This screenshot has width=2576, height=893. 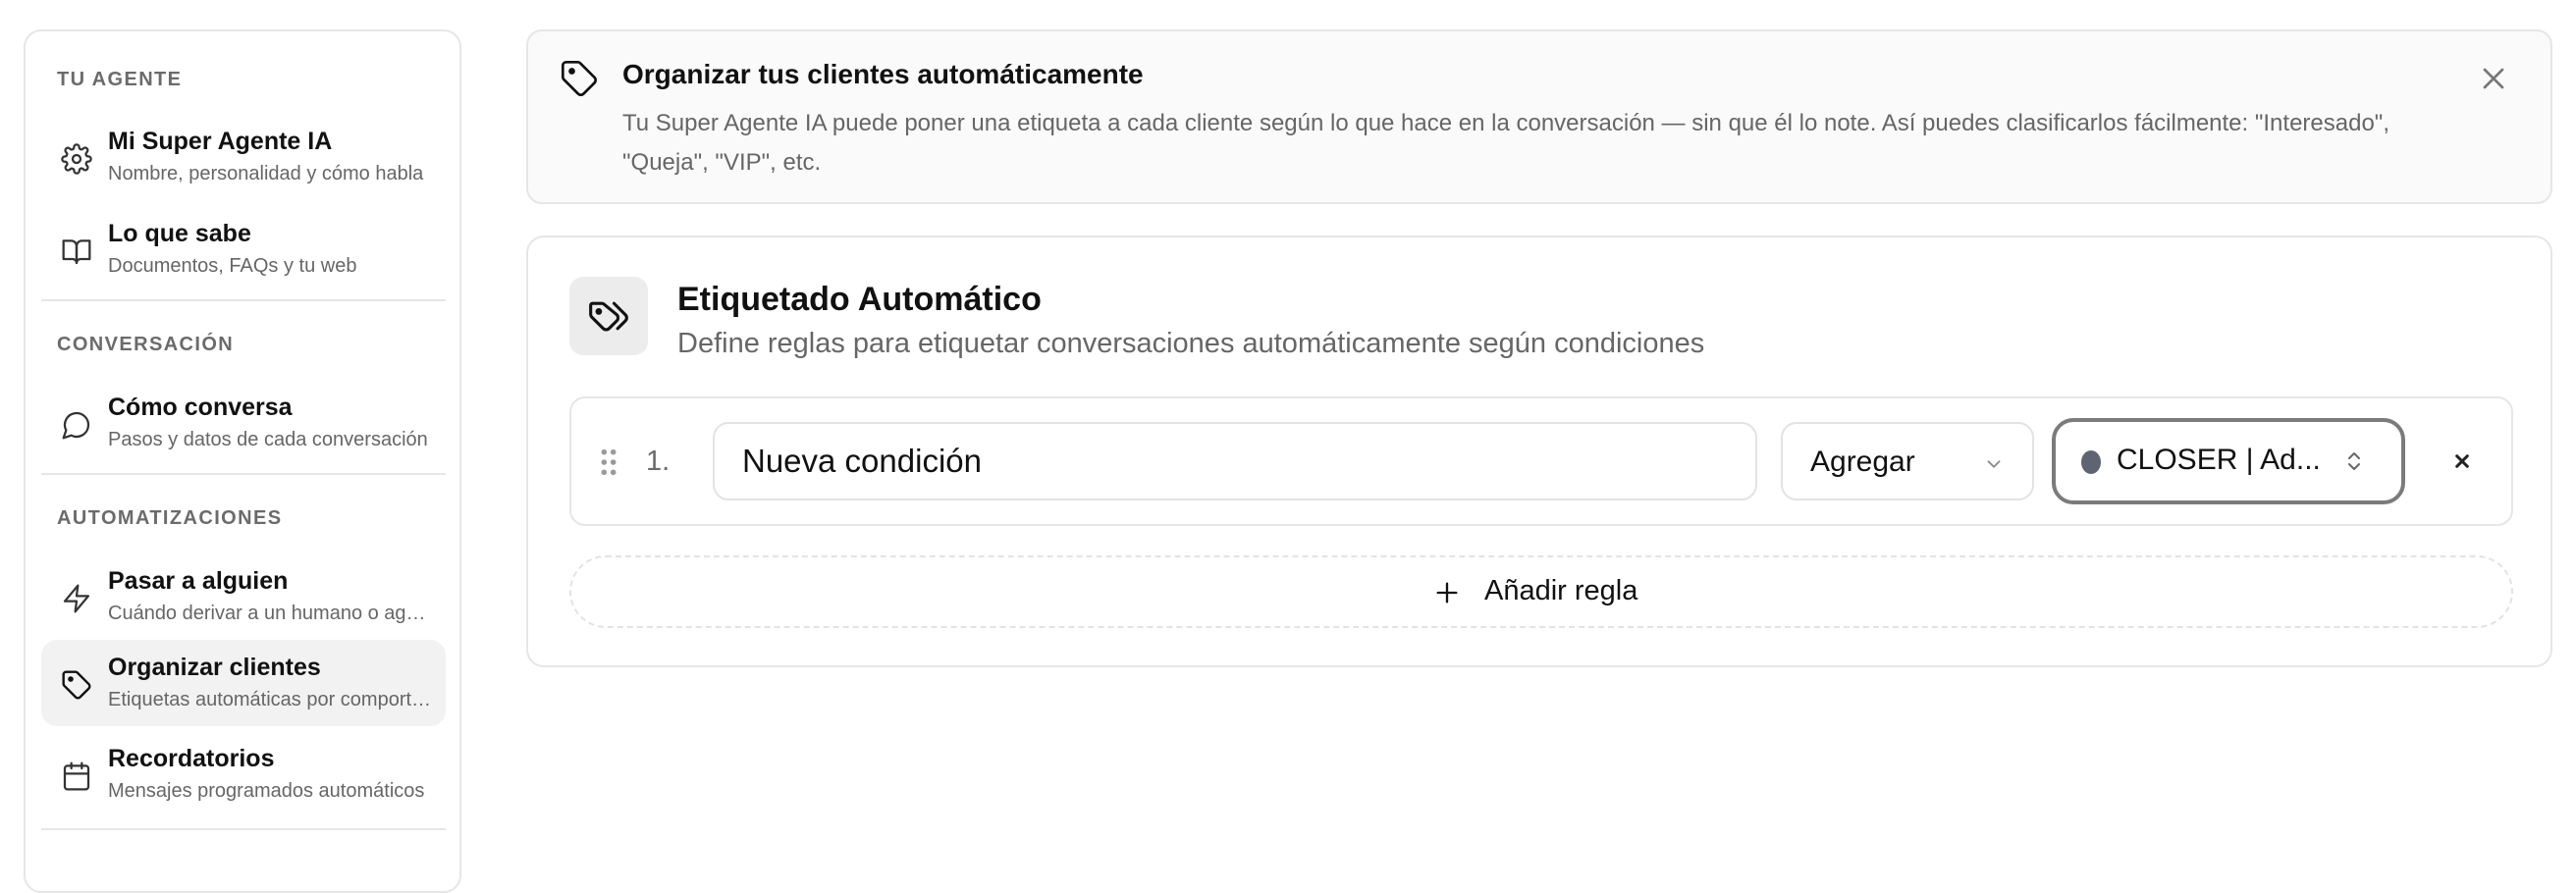 I want to click on lightning-icon, so click(x=76, y=598).